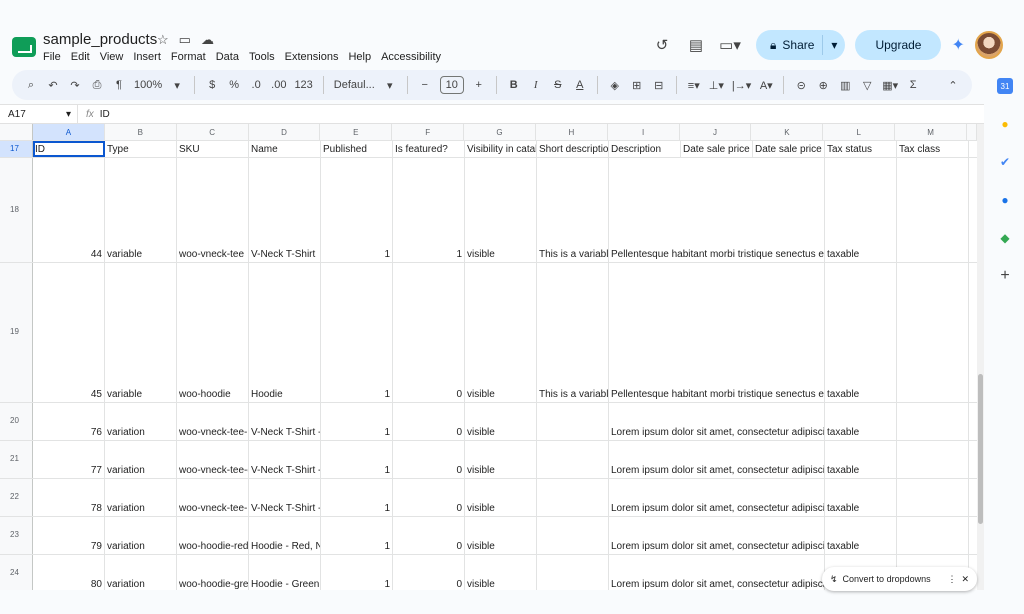 The width and height of the screenshot is (1024, 614). What do you see at coordinates (717, 149) in the screenshot?
I see `cell: Date sale price s` at bounding box center [717, 149].